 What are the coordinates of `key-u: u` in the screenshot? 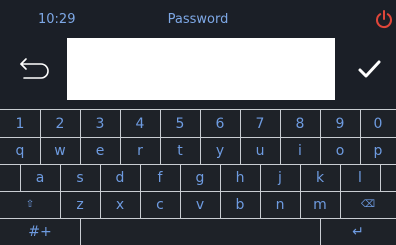 It's located at (260, 150).